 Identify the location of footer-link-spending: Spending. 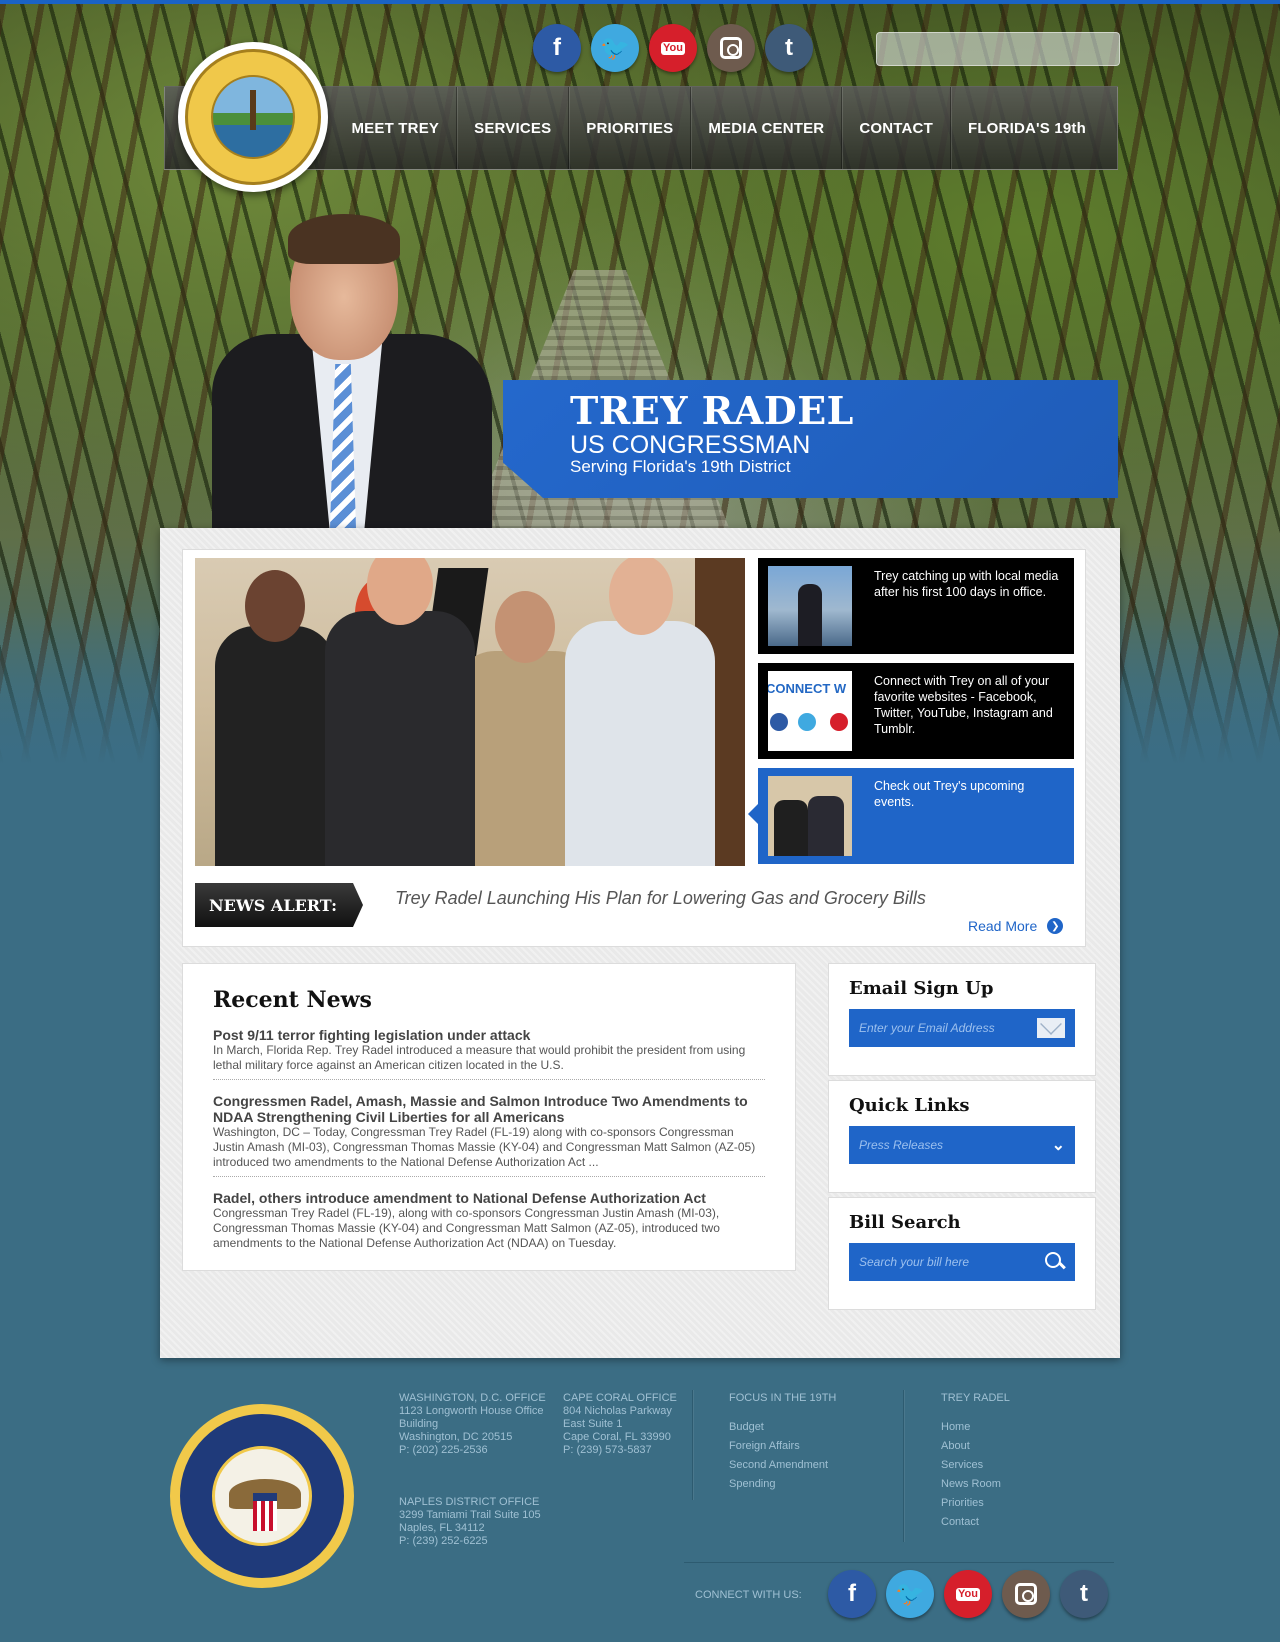
(804, 1484).